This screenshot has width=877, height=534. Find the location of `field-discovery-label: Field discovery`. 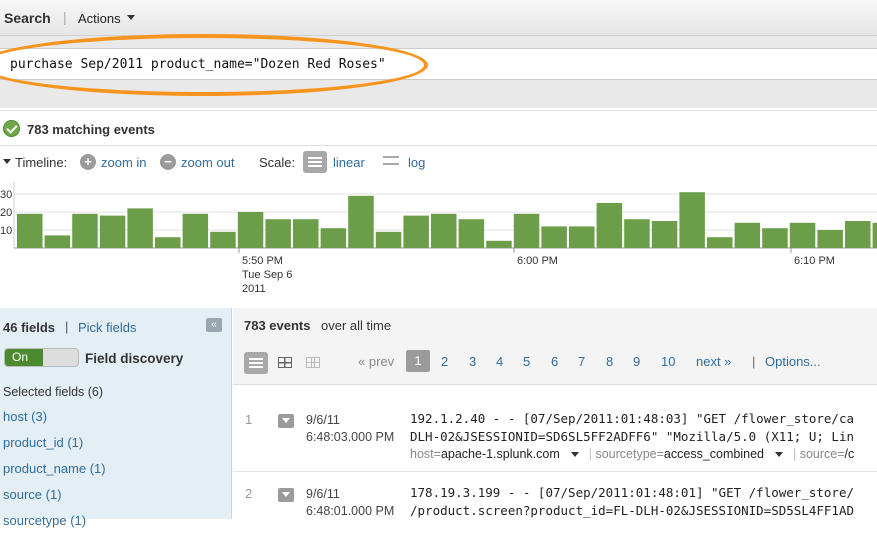

field-discovery-label: Field discovery is located at coordinates (134, 358).